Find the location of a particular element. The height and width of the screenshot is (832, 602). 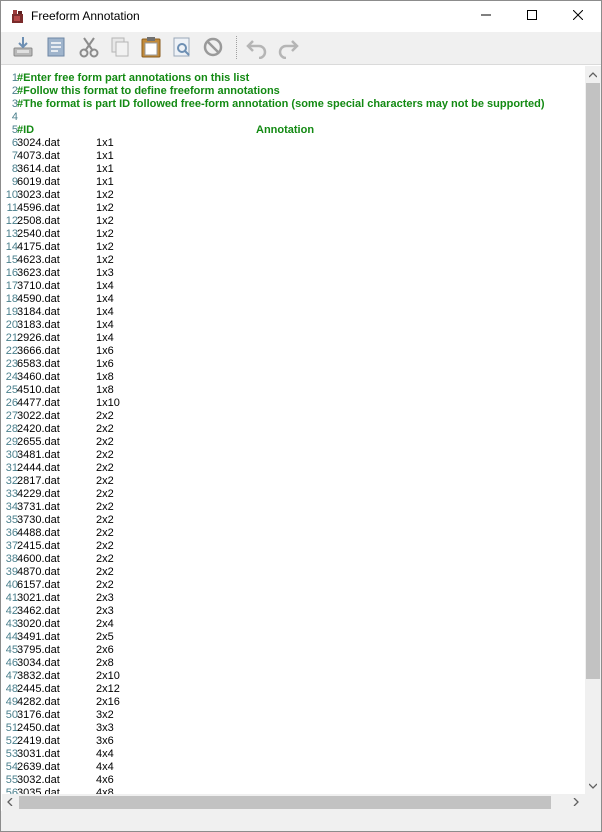

scroll-down-button is located at coordinates (593, 785).